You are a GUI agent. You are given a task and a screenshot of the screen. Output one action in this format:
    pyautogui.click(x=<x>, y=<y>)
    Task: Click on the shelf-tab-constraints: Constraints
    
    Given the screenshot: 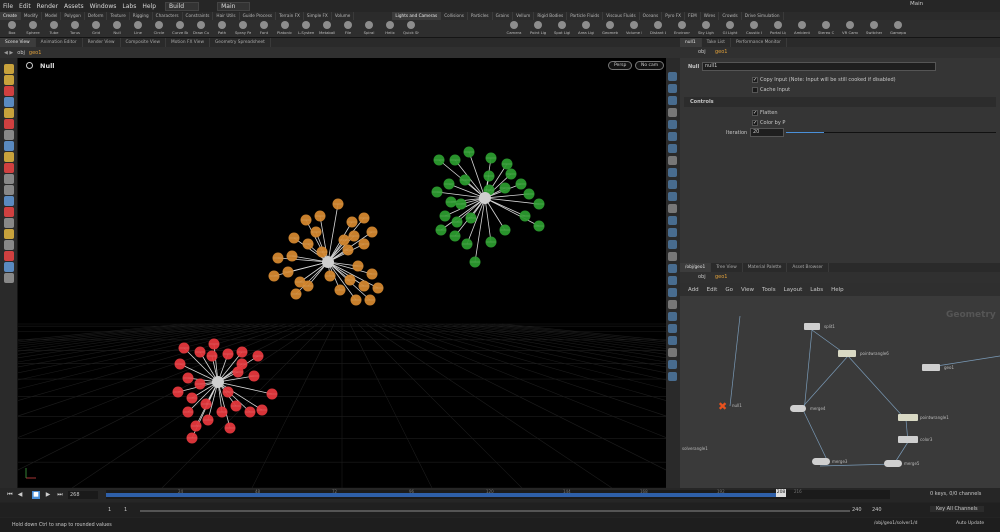 What is the action you would take?
    pyautogui.click(x=198, y=16)
    